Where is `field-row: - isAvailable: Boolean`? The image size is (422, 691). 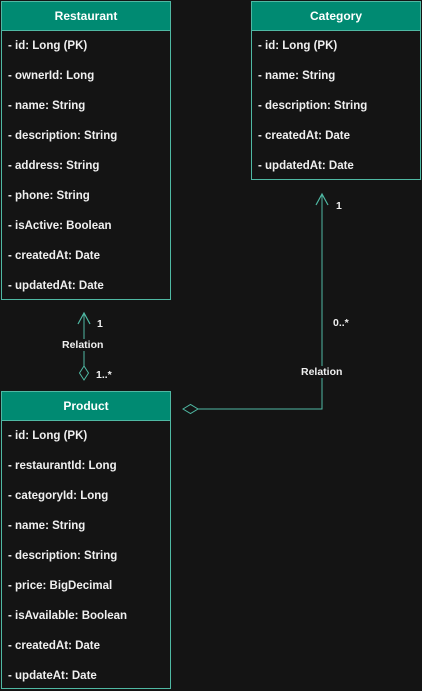
field-row: - isAvailable: Boolean is located at coordinates (68, 616).